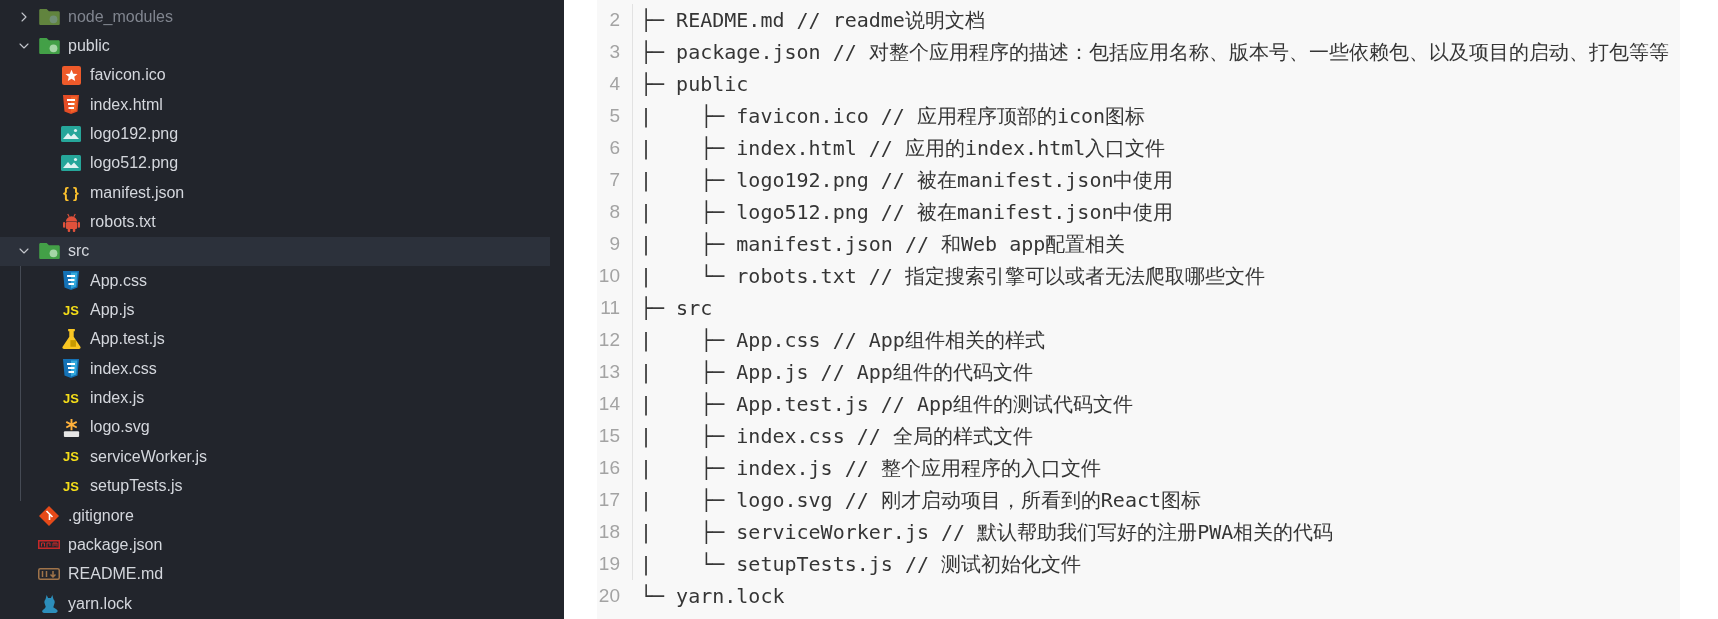 Image resolution: width=1718 pixels, height=619 pixels. What do you see at coordinates (285, 281) in the screenshot?
I see `file-item: App.css` at bounding box center [285, 281].